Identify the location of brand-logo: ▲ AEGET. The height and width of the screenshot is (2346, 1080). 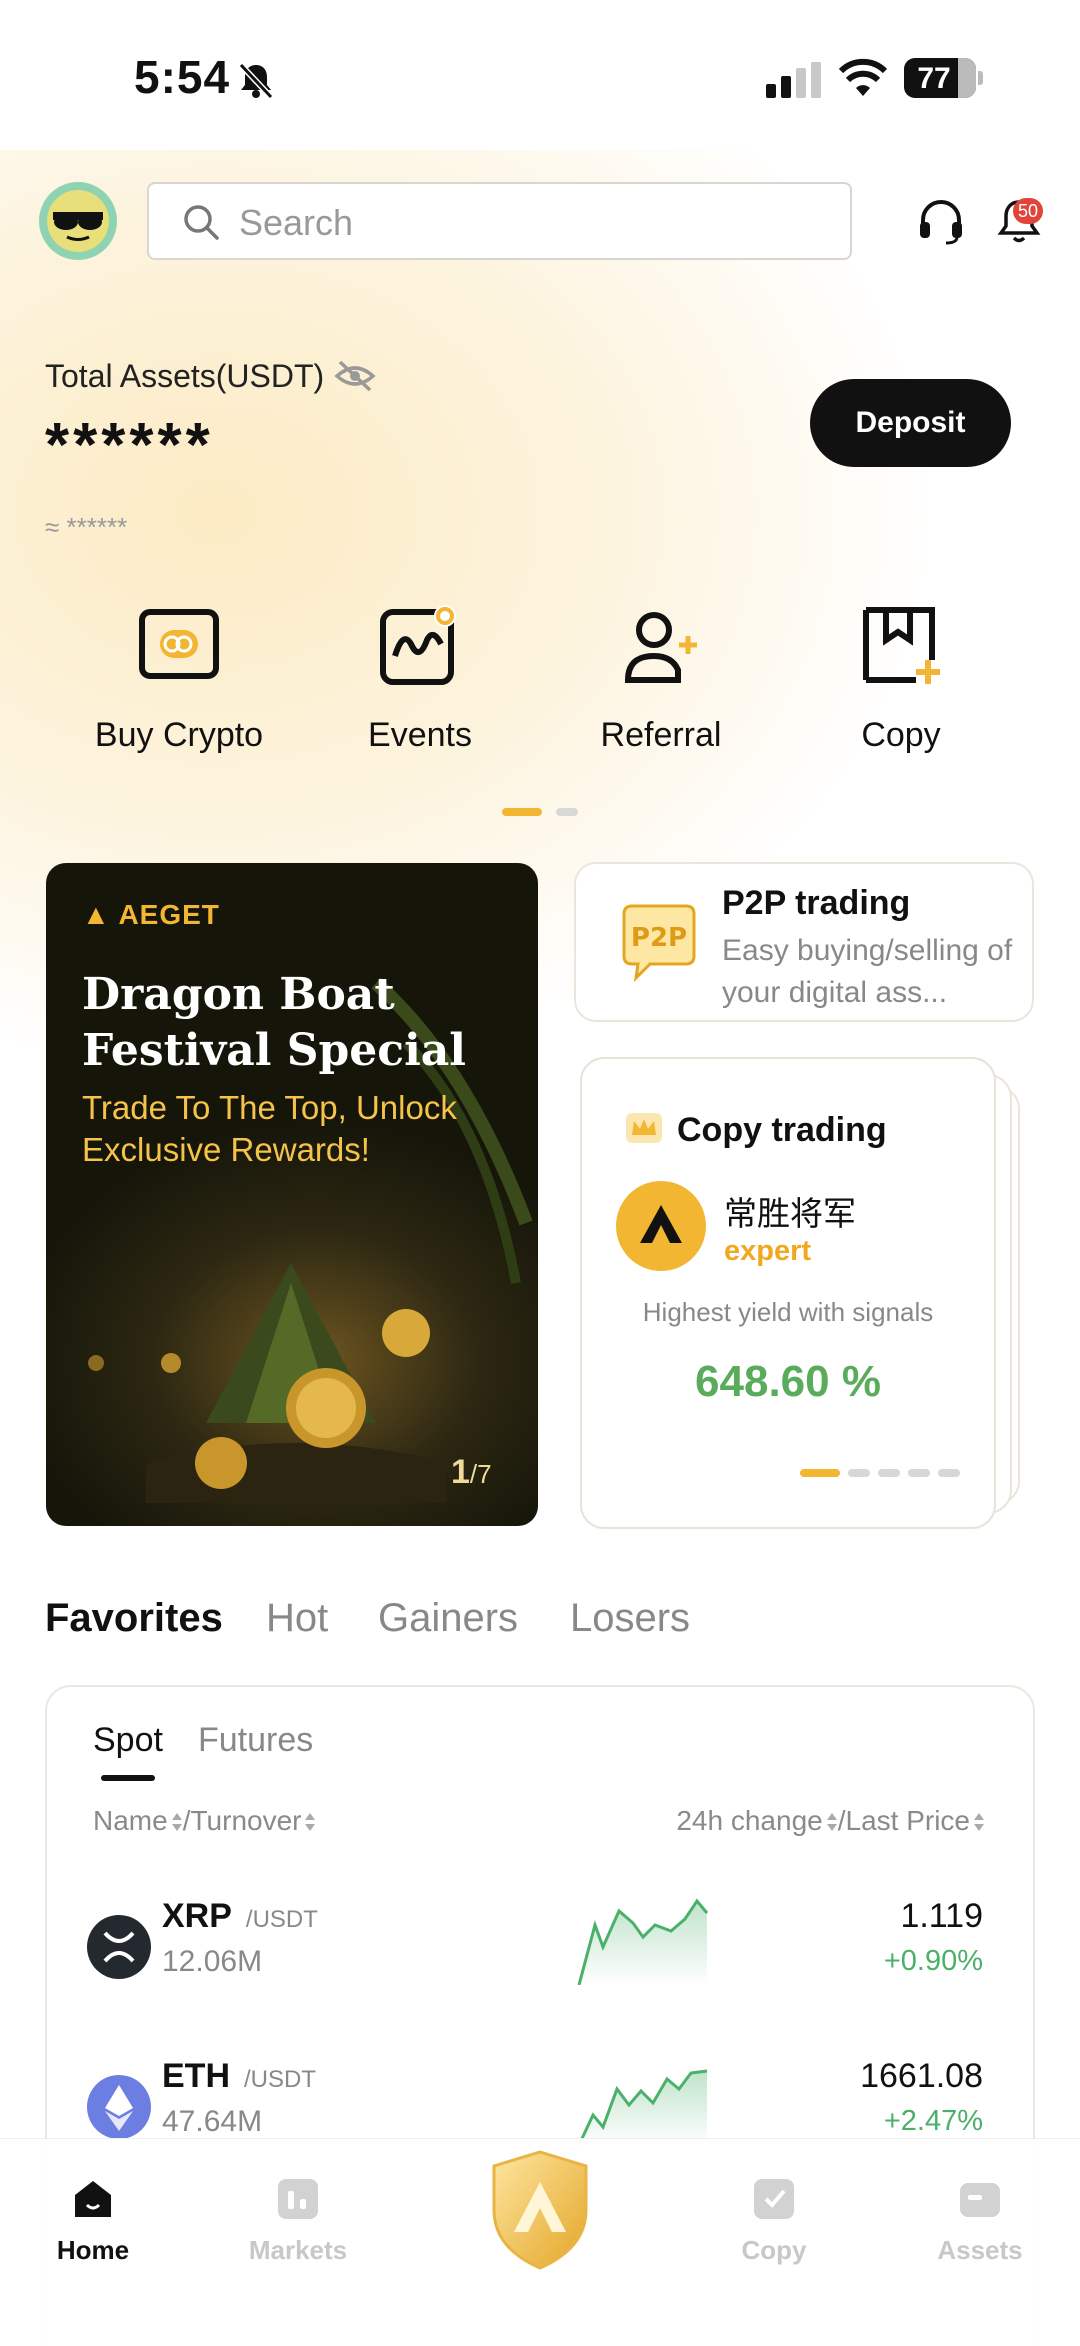
(151, 914).